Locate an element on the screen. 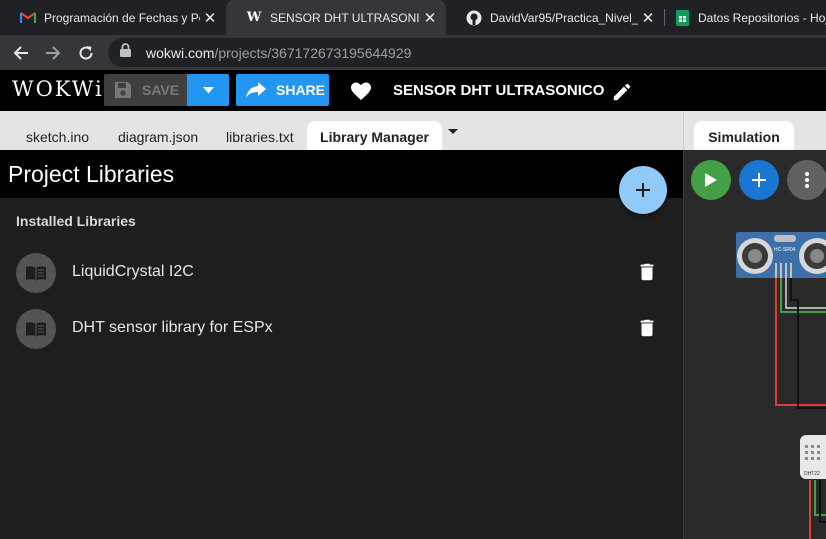 This screenshot has height=539, width=826. more-options-button is located at coordinates (806, 180).